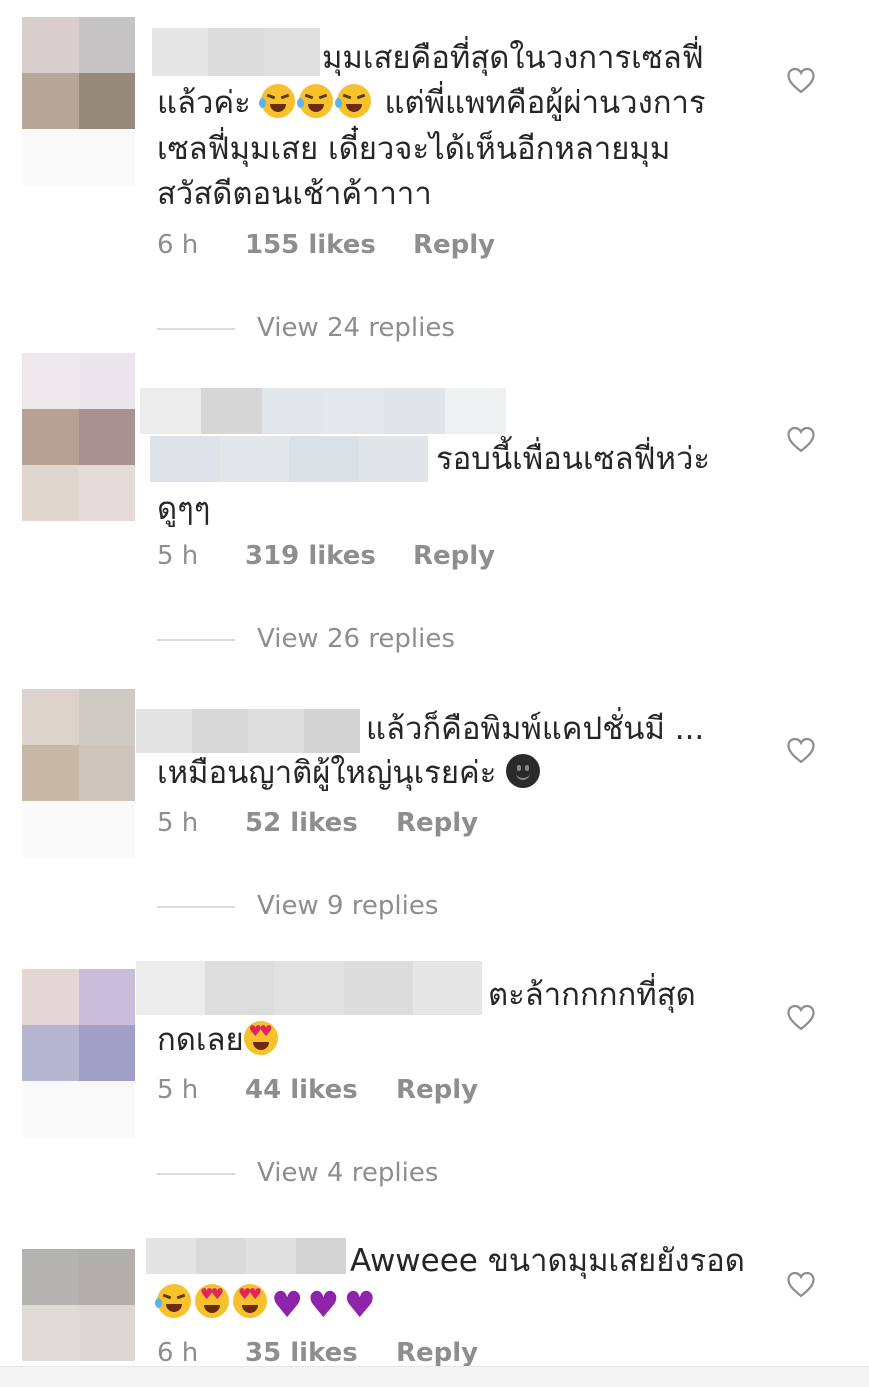 The width and height of the screenshot is (869, 1387). What do you see at coordinates (294, 194) in the screenshot?
I see `comment-text-line-4: สวัสดีตอนเช้าค้าาาา` at bounding box center [294, 194].